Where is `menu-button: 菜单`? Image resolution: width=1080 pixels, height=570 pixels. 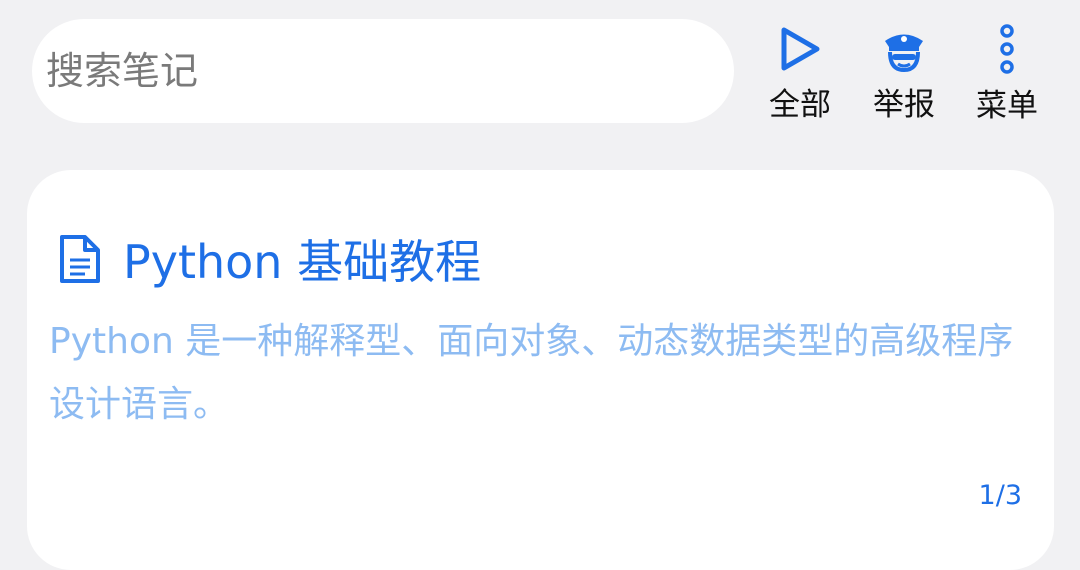 menu-button: 菜单 is located at coordinates (1007, 74).